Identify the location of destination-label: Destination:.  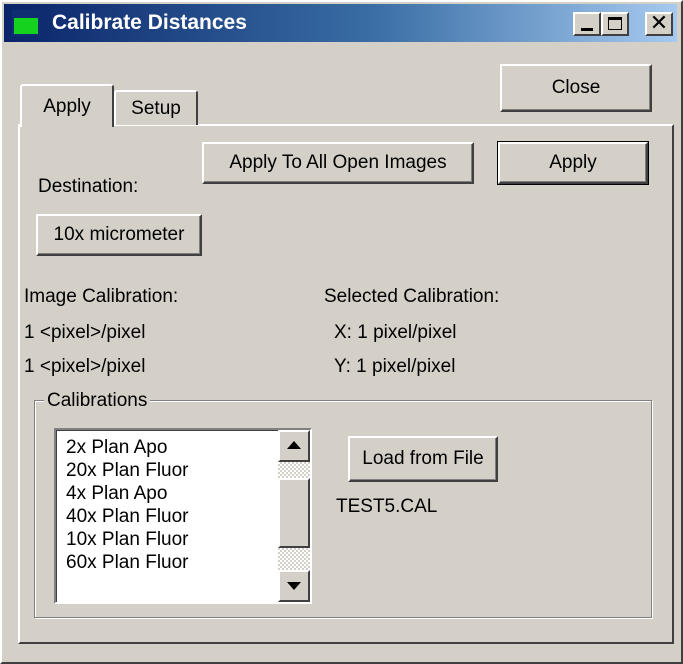
(88, 186).